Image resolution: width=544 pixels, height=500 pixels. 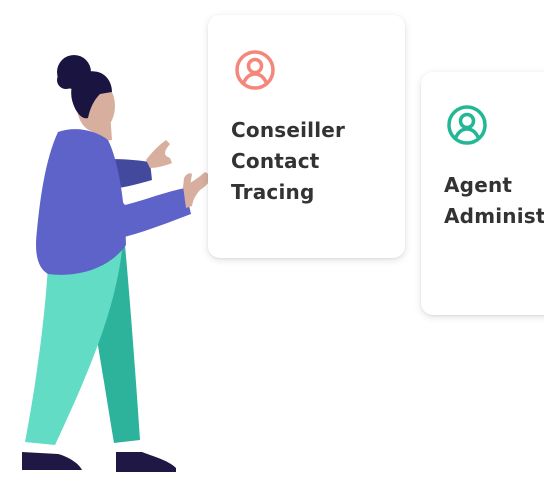 I want to click on role-card-agent-administration: Agent Administration, so click(x=482, y=193).